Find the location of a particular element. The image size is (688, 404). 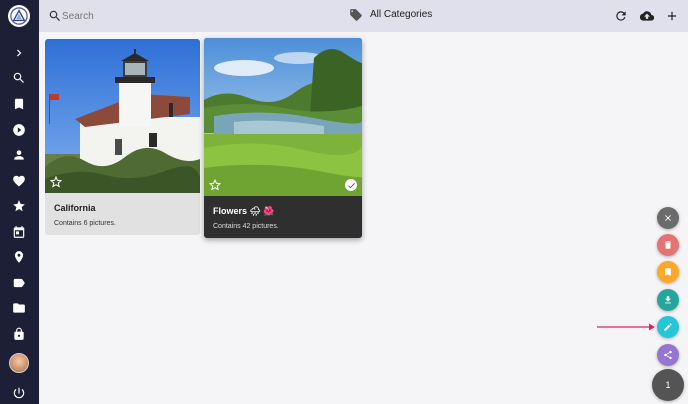

toolbar: All Categories is located at coordinates (363, 16).